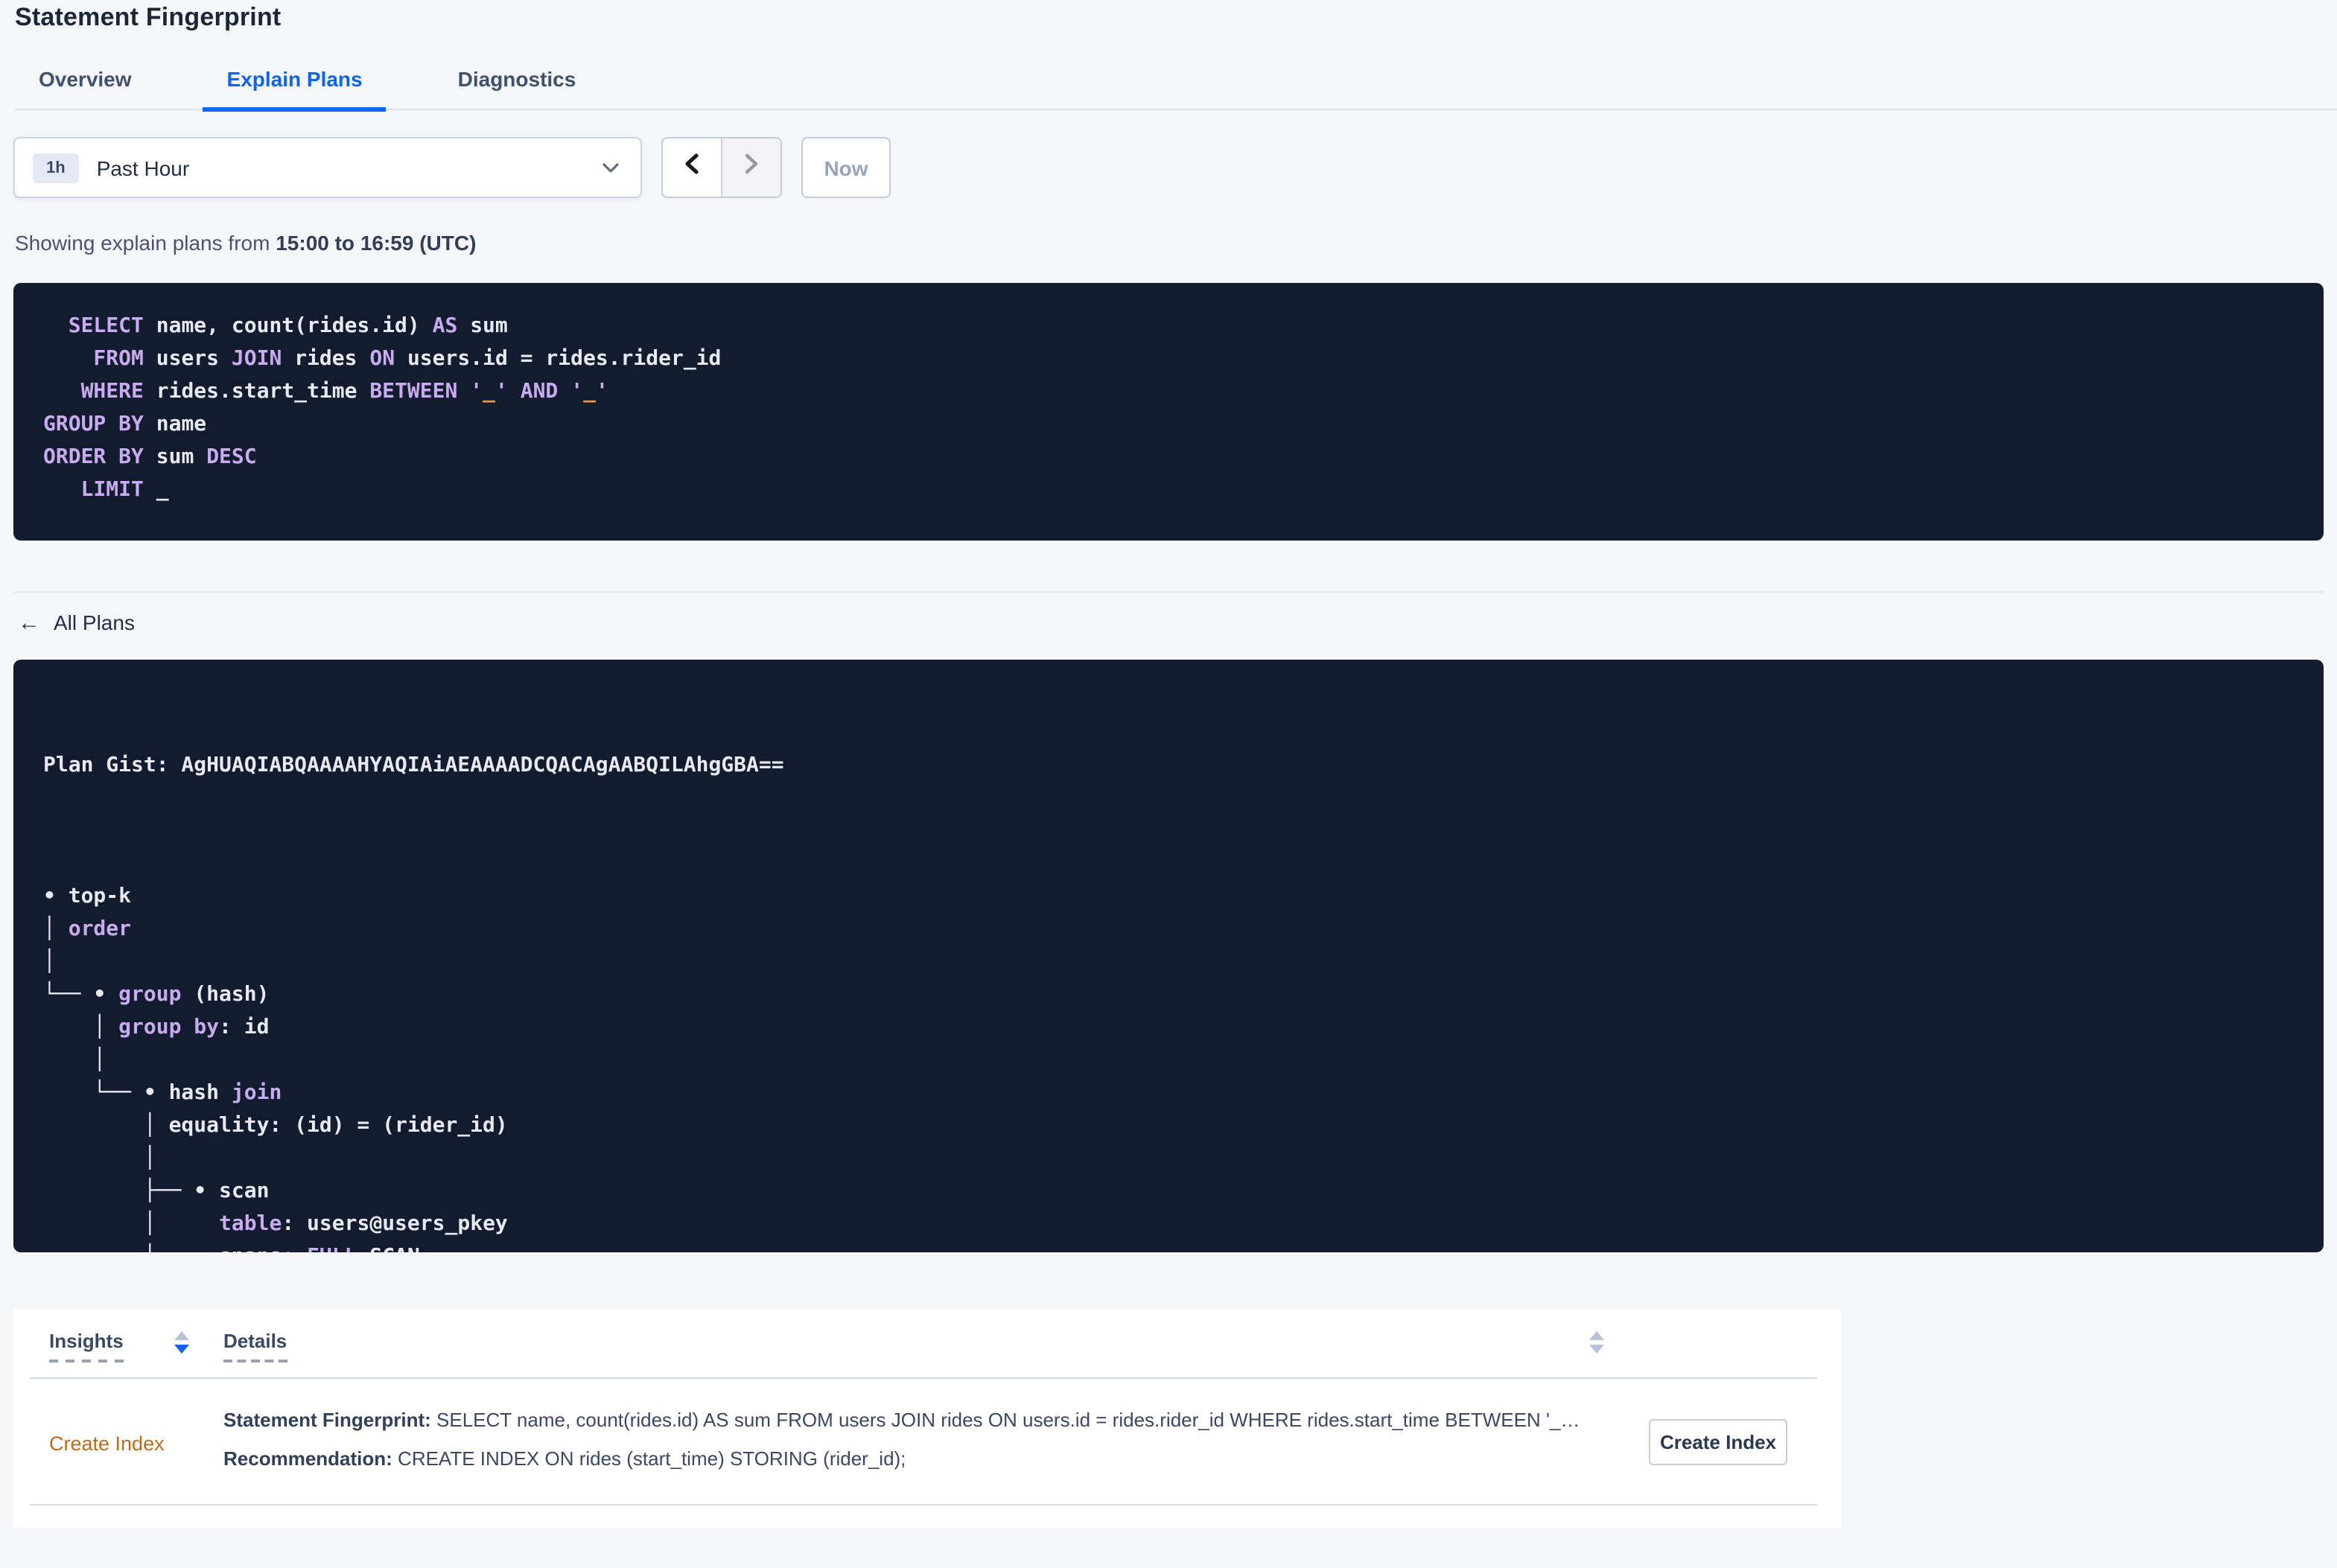  What do you see at coordinates (86, 83) in the screenshot?
I see `tab-overview: Overview` at bounding box center [86, 83].